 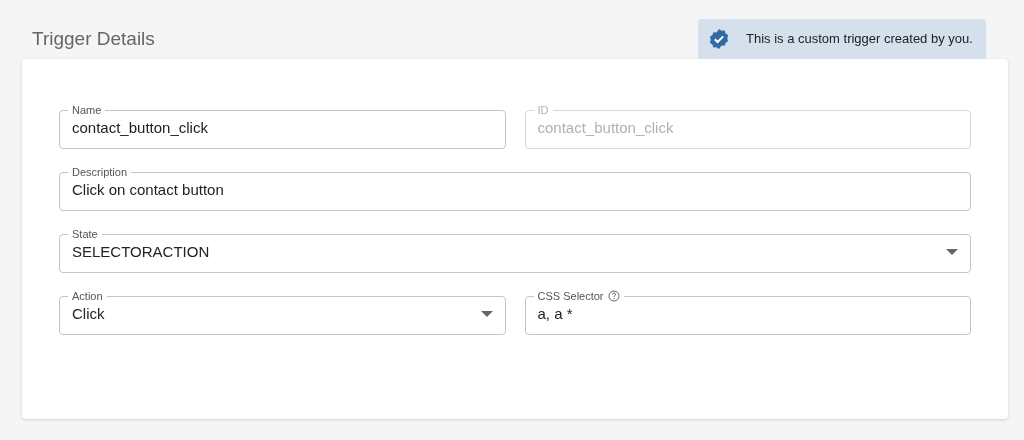 What do you see at coordinates (613, 296) in the screenshot?
I see `help-icon` at bounding box center [613, 296].